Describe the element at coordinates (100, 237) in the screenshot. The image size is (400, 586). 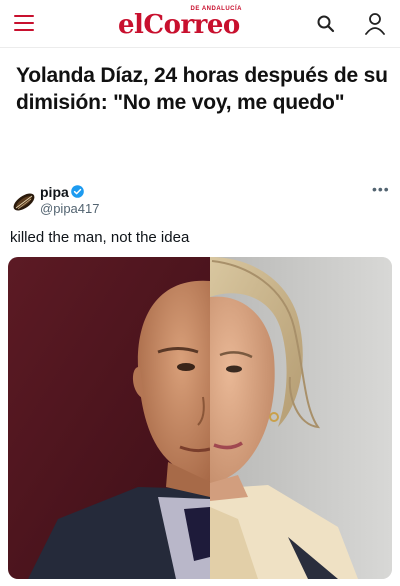
I see `tweet-text: killed the man, not the idea` at that location.